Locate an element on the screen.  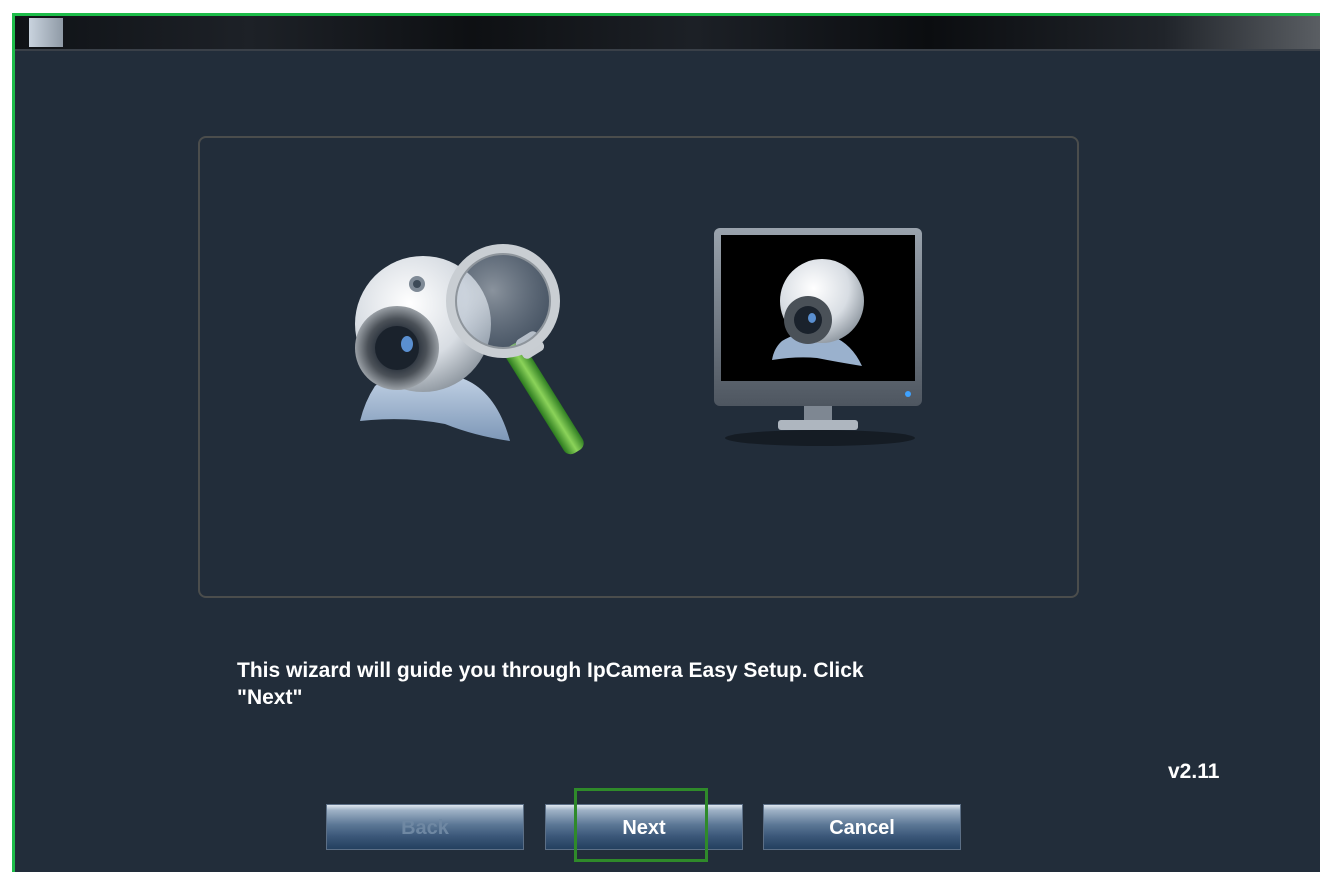
window-system-icon is located at coordinates (46, 32).